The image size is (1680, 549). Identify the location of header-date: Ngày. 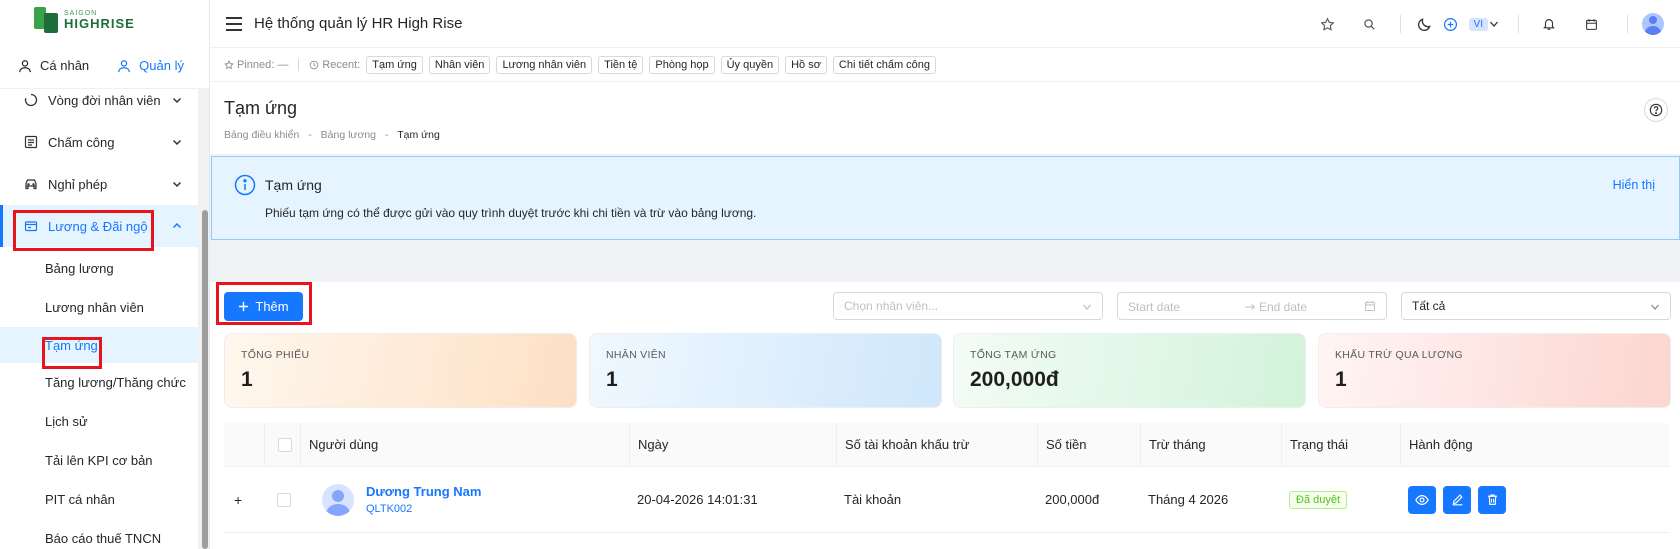
(732, 444).